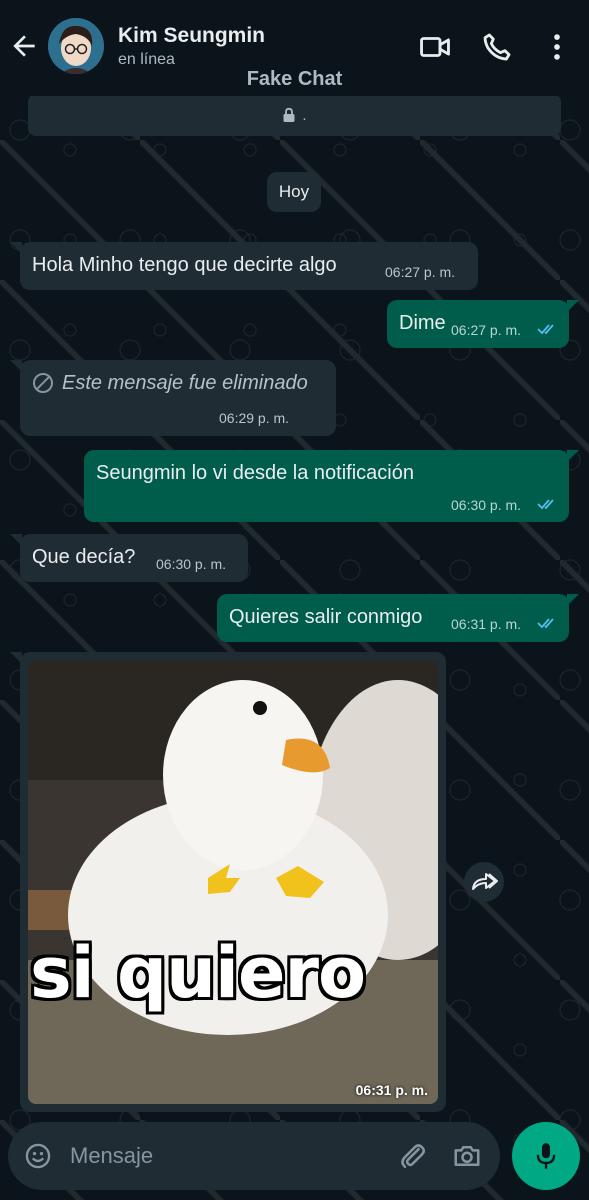  I want to click on message-bubble-incoming-deleted: Este mensaje fue eliminado 06:29 p. m., so click(173, 398).